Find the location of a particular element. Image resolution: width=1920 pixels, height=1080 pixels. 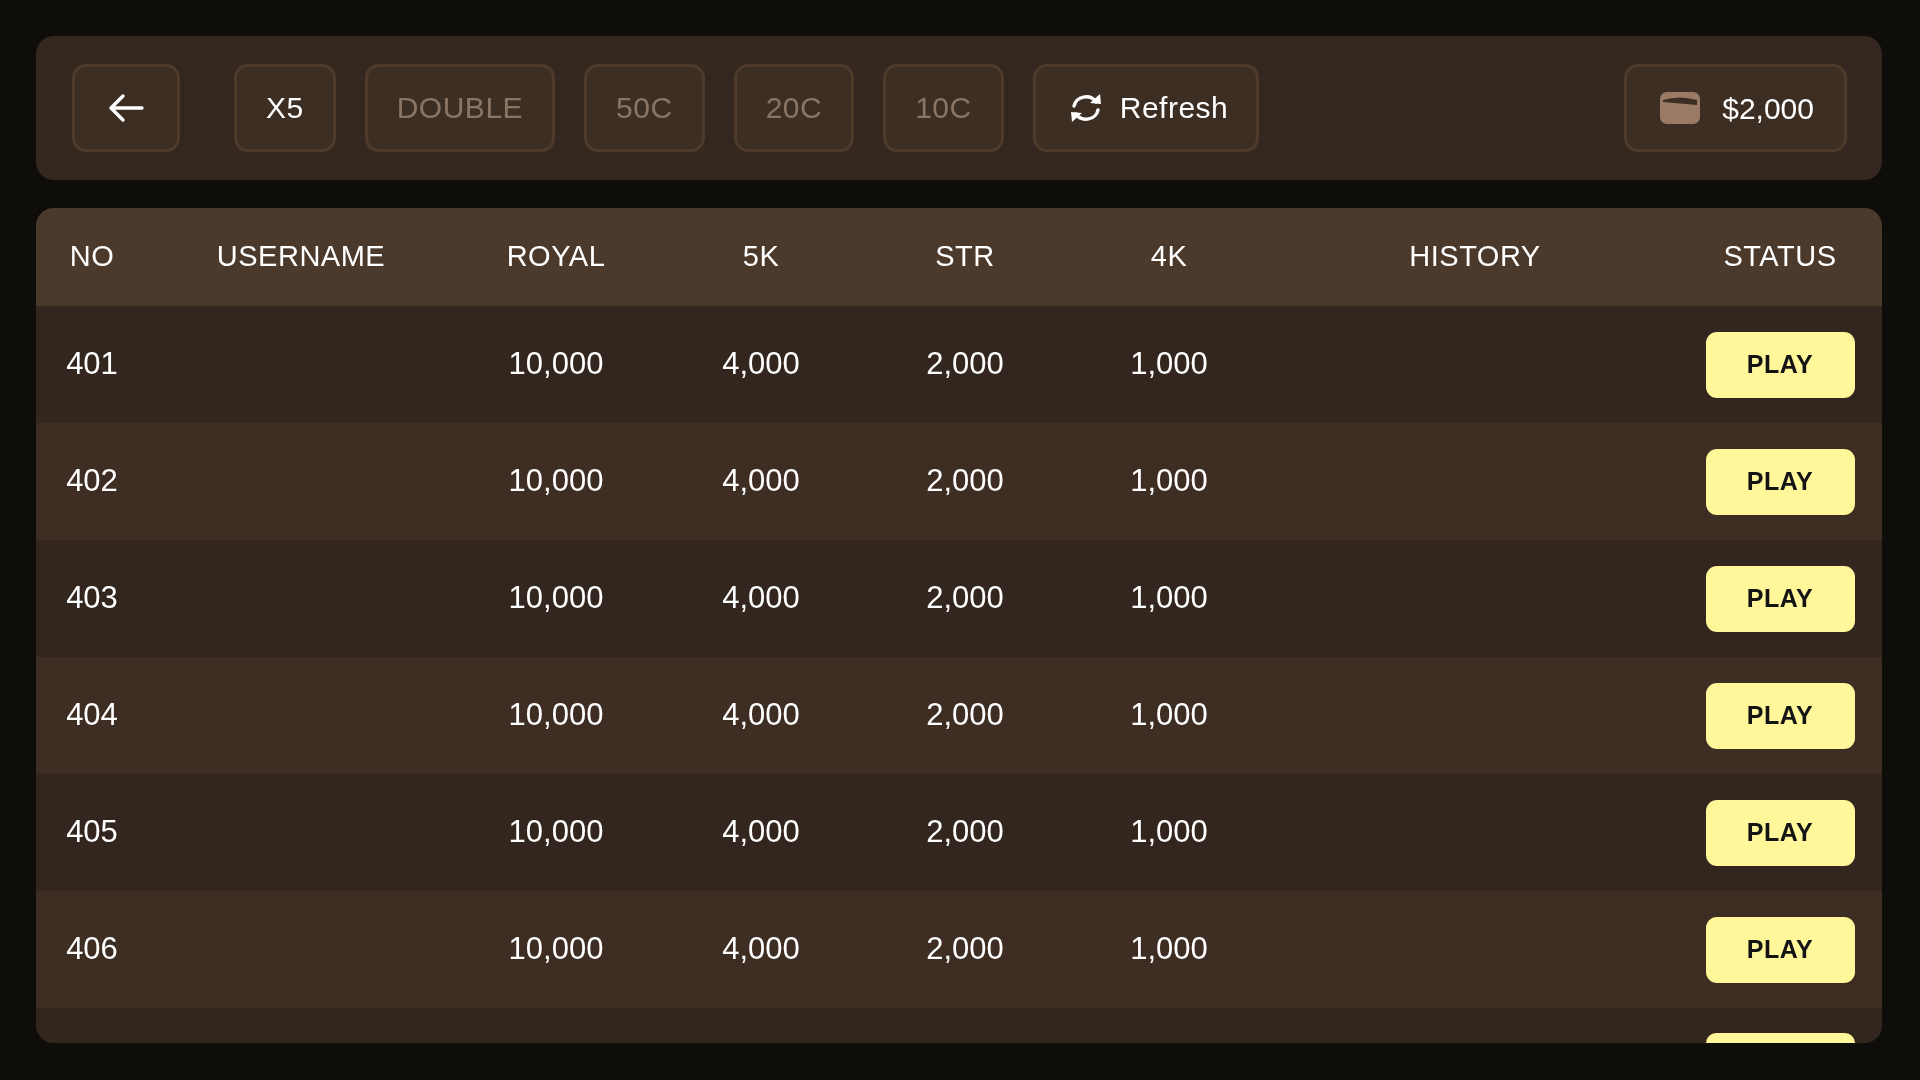

table-cell-text: 402 is located at coordinates (92, 481).